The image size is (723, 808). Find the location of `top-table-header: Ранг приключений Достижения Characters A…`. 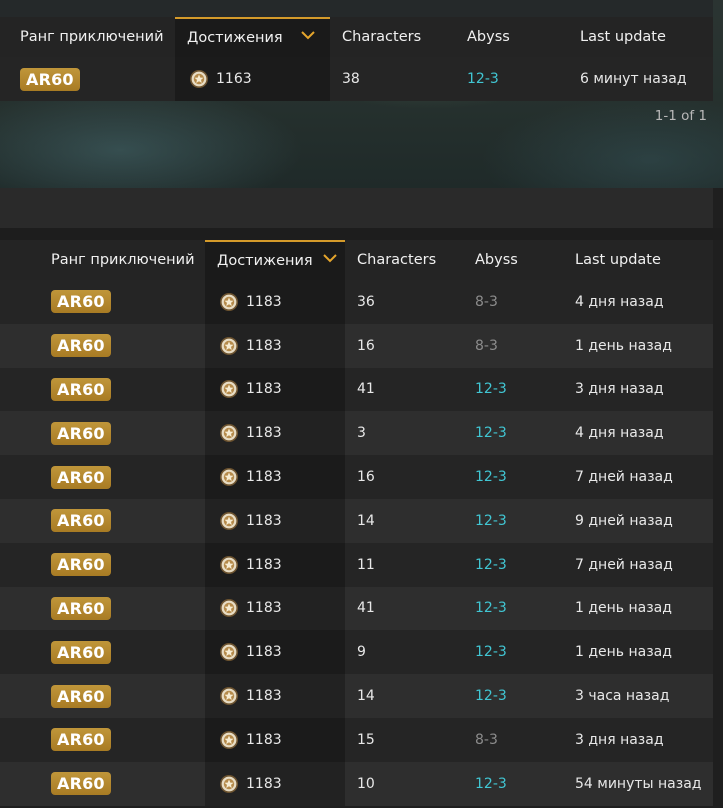

top-table-header: Ранг приключений Достижения Characters A… is located at coordinates (356, 37).